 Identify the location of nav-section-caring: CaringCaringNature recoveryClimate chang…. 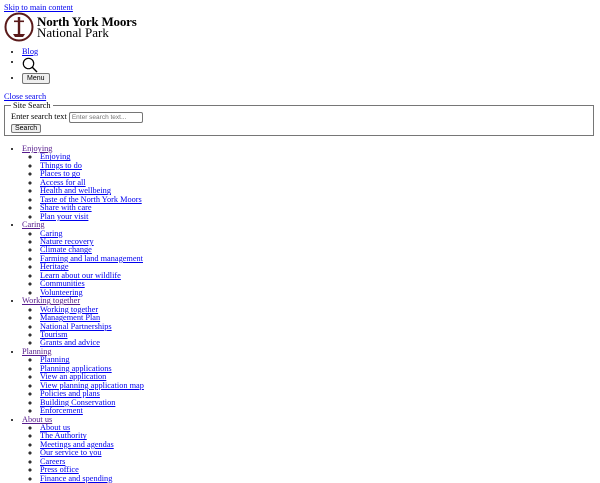
(83, 259).